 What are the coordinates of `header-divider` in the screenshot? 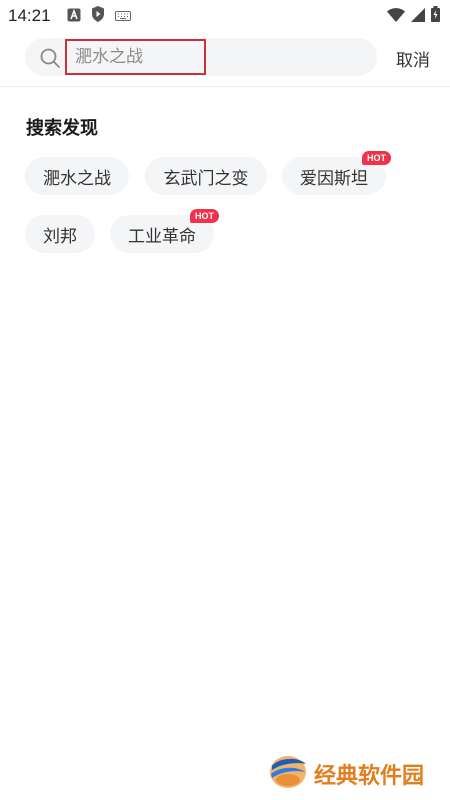 It's located at (225, 86).